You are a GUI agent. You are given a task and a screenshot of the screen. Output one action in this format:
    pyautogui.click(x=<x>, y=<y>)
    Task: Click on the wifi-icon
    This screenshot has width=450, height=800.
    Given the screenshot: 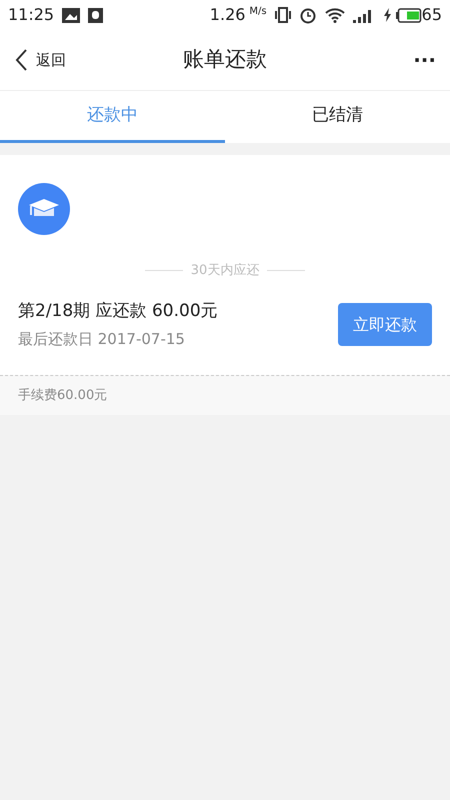 What is the action you would take?
    pyautogui.click(x=334, y=15)
    